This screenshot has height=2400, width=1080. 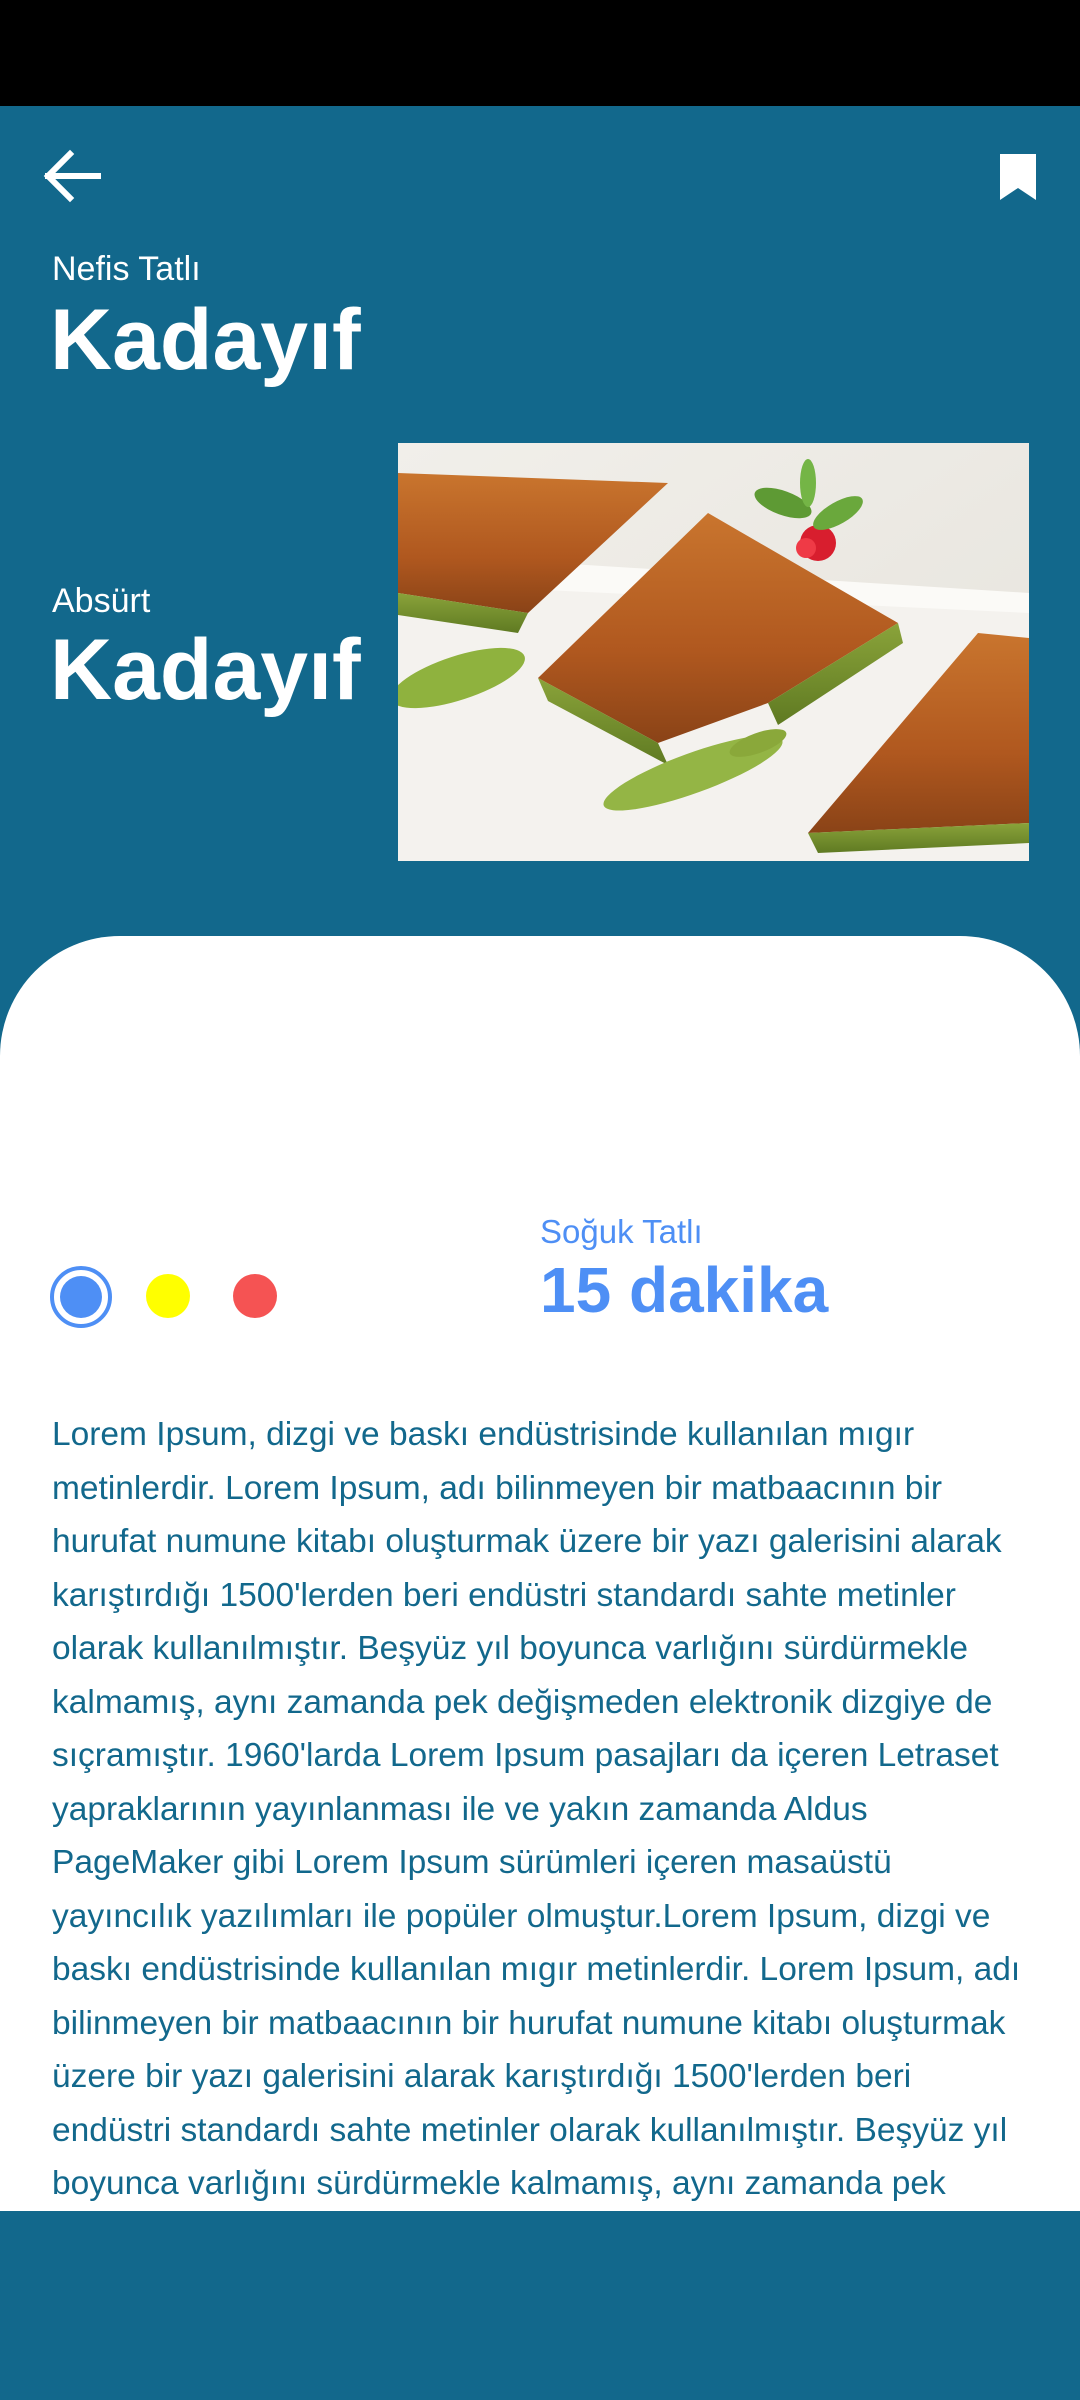 What do you see at coordinates (205, 670) in the screenshot?
I see `dessert-secondary-title: Kadayıf` at bounding box center [205, 670].